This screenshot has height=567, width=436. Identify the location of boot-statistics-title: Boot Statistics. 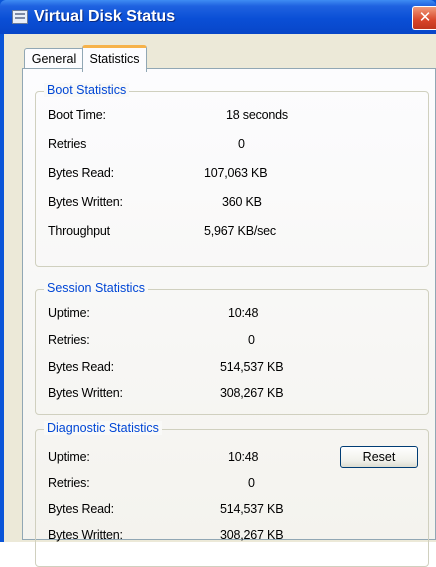
(87, 90).